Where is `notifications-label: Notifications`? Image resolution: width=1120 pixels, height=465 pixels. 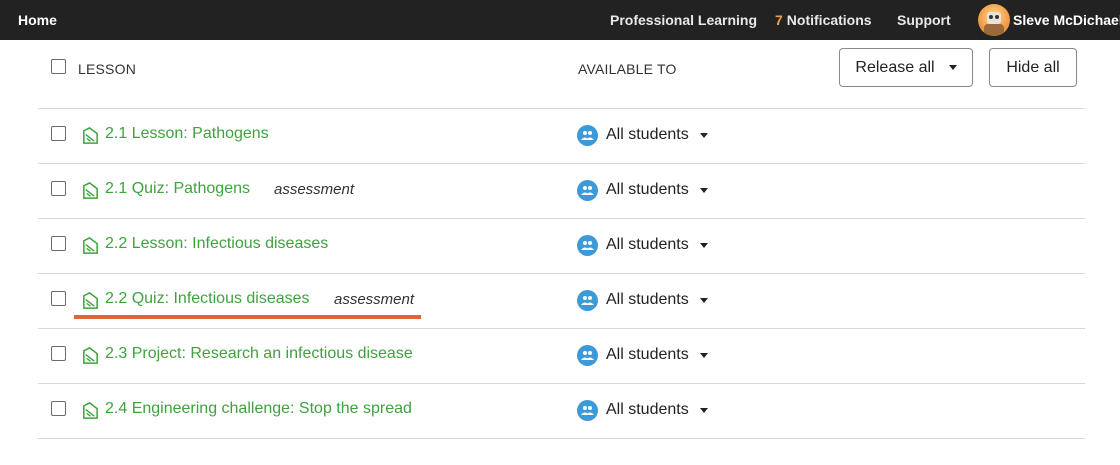 notifications-label: Notifications is located at coordinates (829, 20).